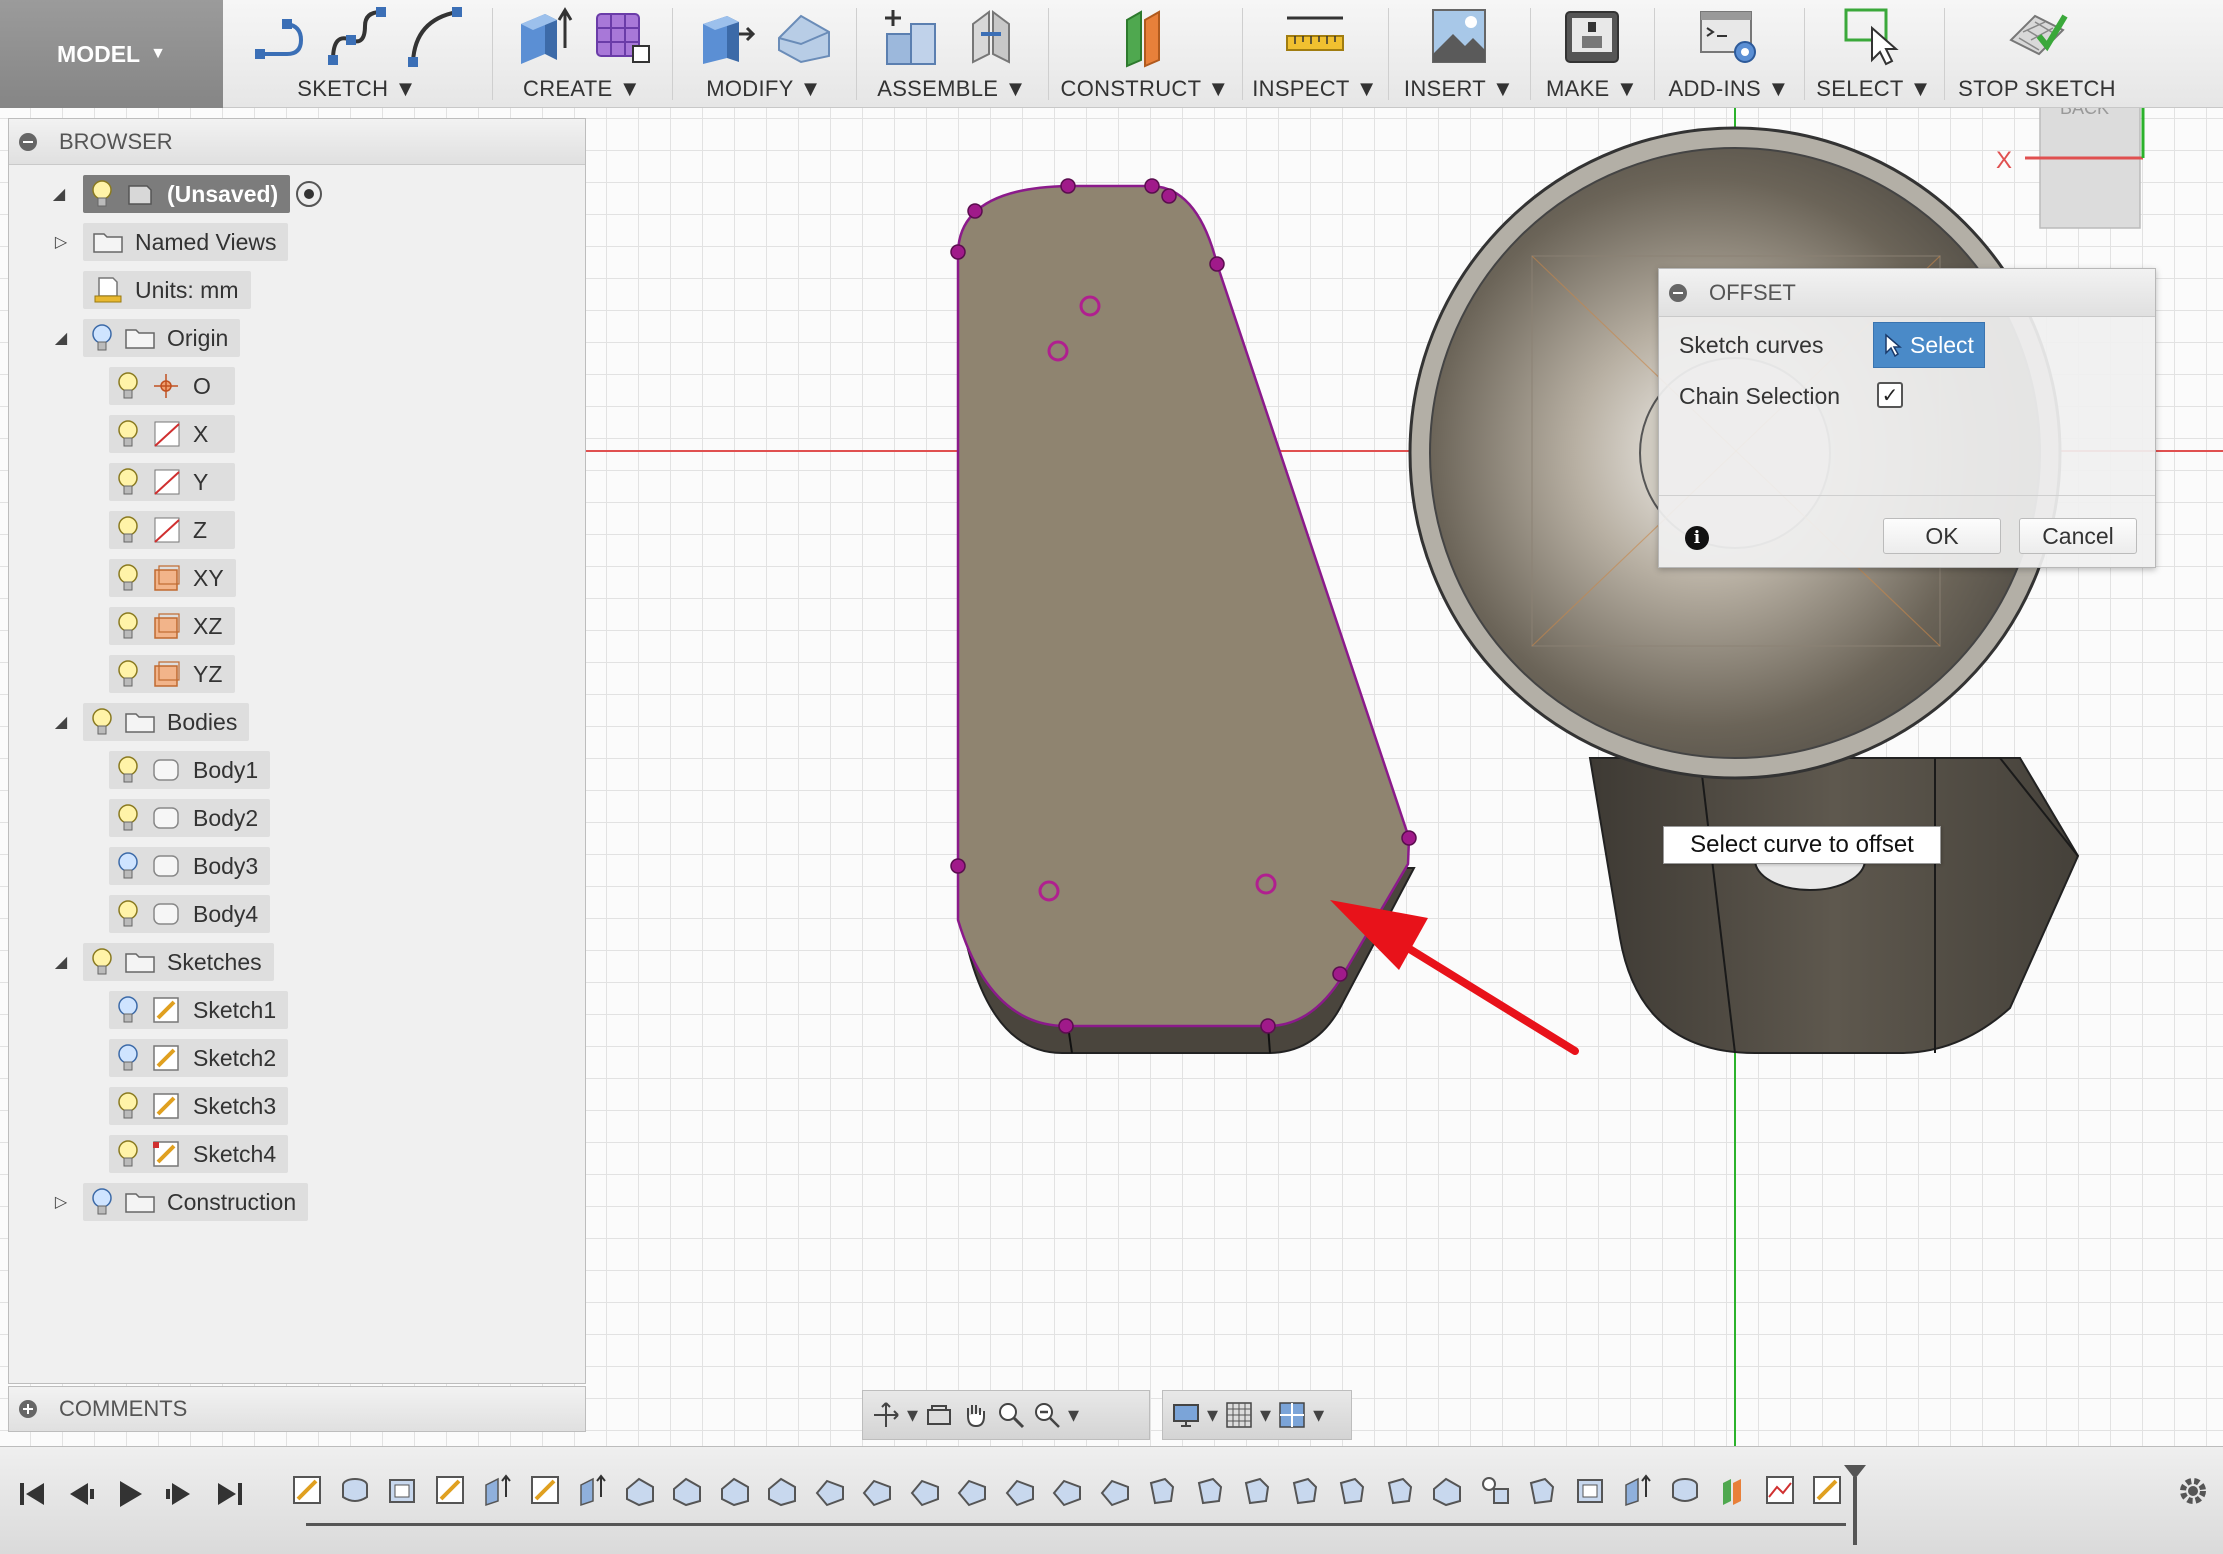 The width and height of the screenshot is (2223, 1554). Describe the element at coordinates (172, 674) in the screenshot. I see `tree-origin-item: YZ` at that location.